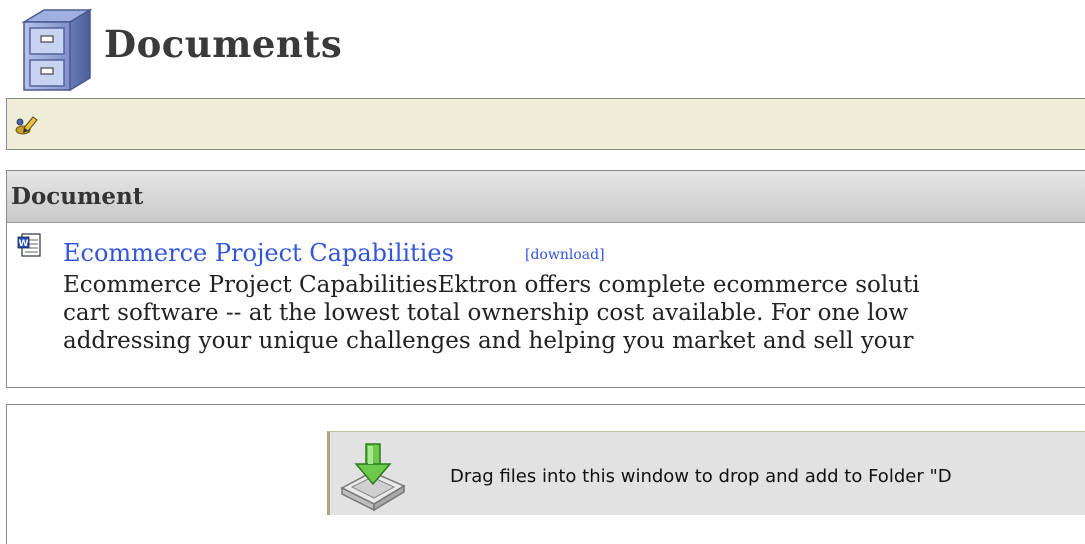 The image size is (1085, 544). Describe the element at coordinates (223, 44) in the screenshot. I see `page-title: Documents` at that location.